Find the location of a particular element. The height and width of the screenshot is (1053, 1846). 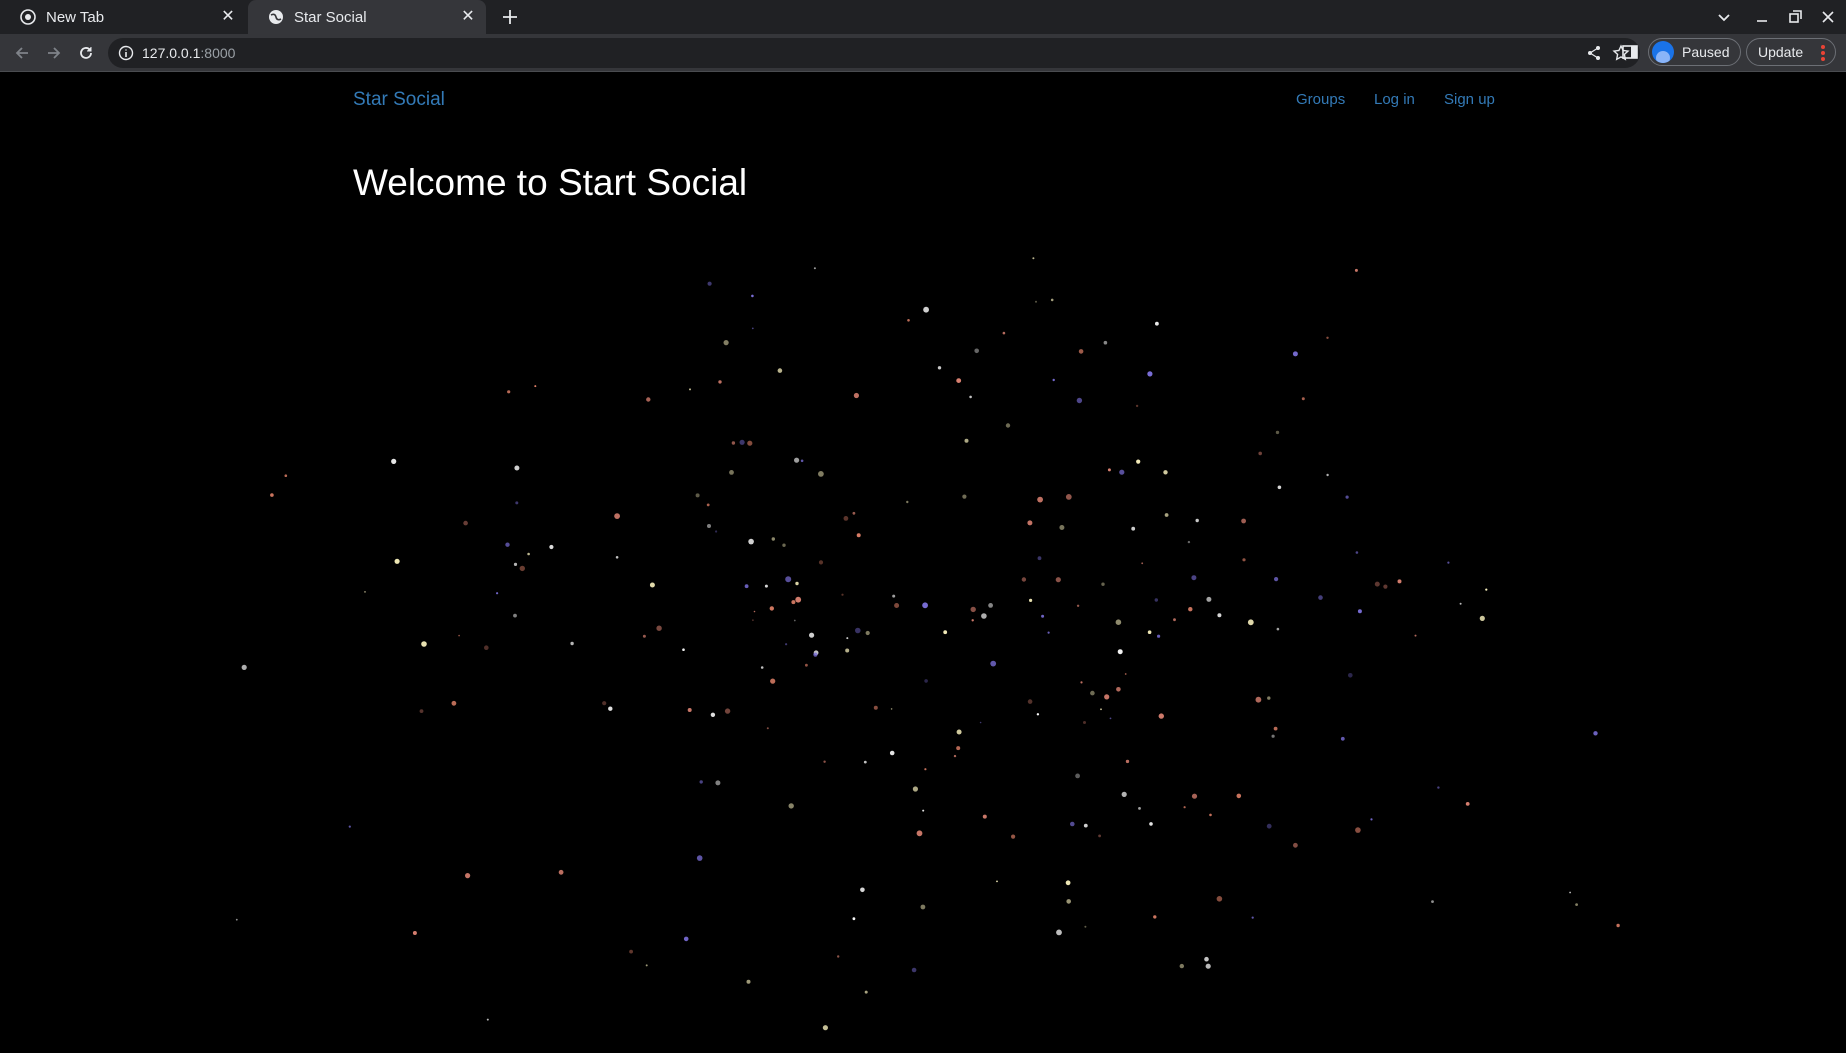

profile-button: Paused is located at coordinates (1694, 52).